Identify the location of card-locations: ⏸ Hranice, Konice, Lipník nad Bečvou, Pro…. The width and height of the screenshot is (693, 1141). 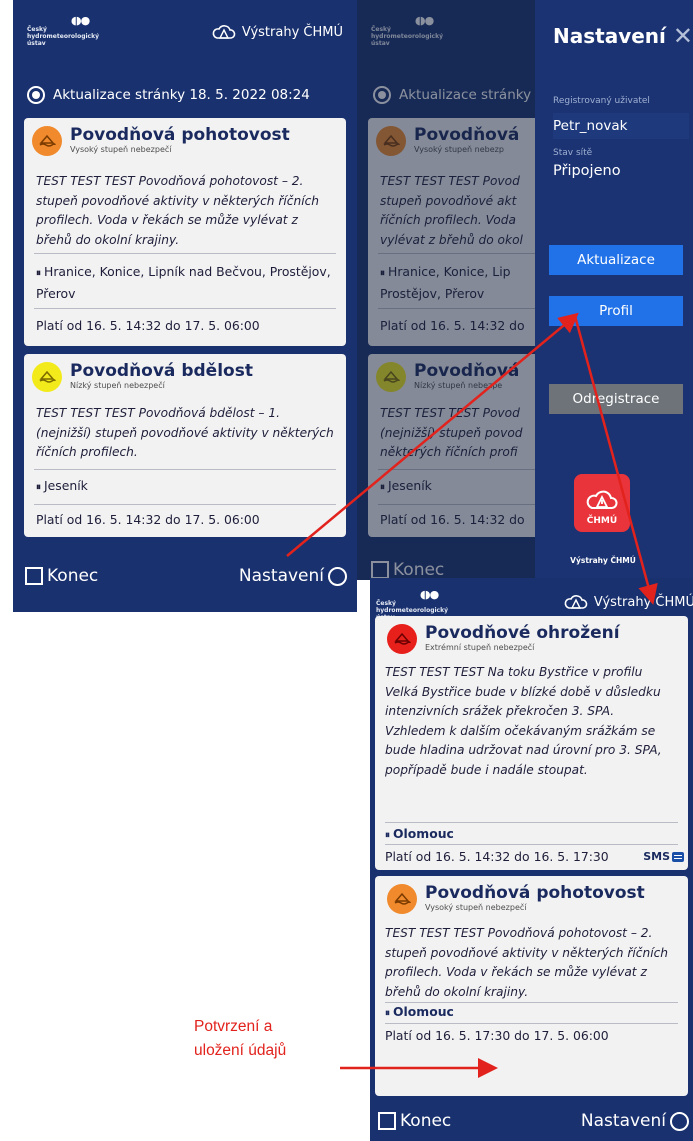
(186, 282).